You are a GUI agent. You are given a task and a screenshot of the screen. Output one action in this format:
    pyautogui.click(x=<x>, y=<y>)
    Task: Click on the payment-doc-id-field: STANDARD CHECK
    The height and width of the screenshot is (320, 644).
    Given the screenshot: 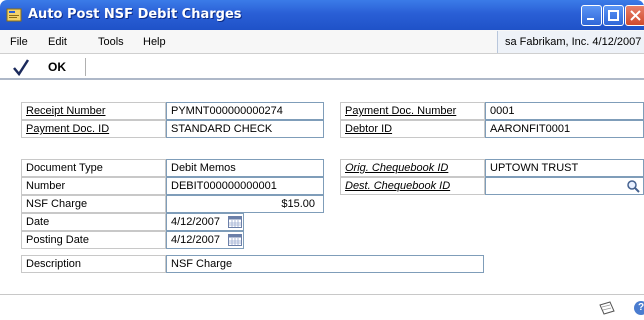 What is the action you would take?
    pyautogui.click(x=245, y=129)
    